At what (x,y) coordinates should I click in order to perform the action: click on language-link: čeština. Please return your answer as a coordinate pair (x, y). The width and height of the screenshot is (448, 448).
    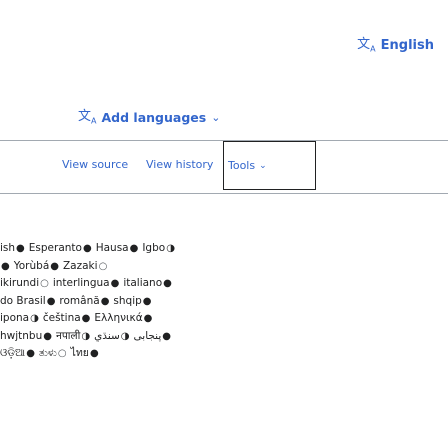
    Looking at the image, I should click on (62, 318).